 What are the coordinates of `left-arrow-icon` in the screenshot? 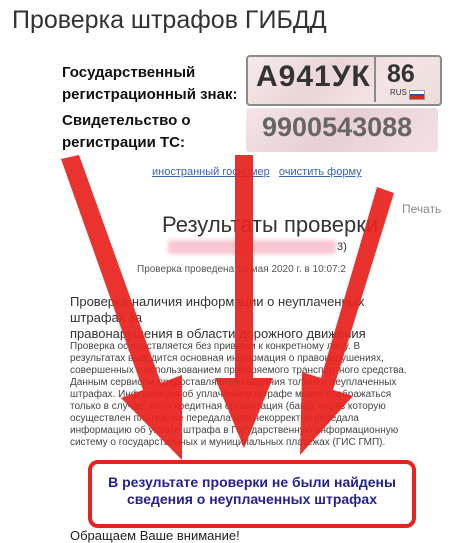 It's located at (121, 307).